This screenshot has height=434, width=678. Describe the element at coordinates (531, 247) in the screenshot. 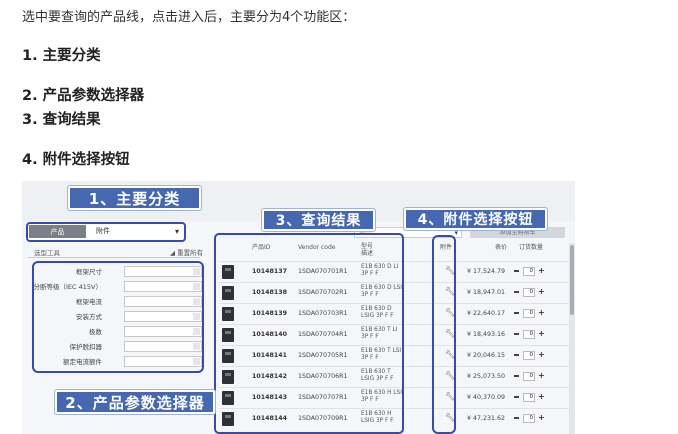

I see `col-header-qty: 订货数量` at that location.